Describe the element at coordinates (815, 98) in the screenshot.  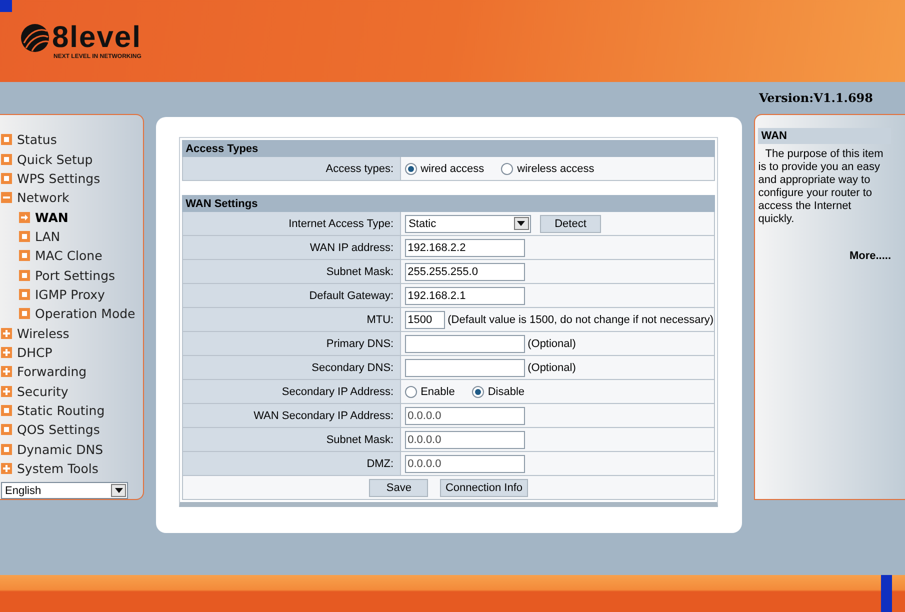
I see `version-text: Version:V1.1.698` at that location.